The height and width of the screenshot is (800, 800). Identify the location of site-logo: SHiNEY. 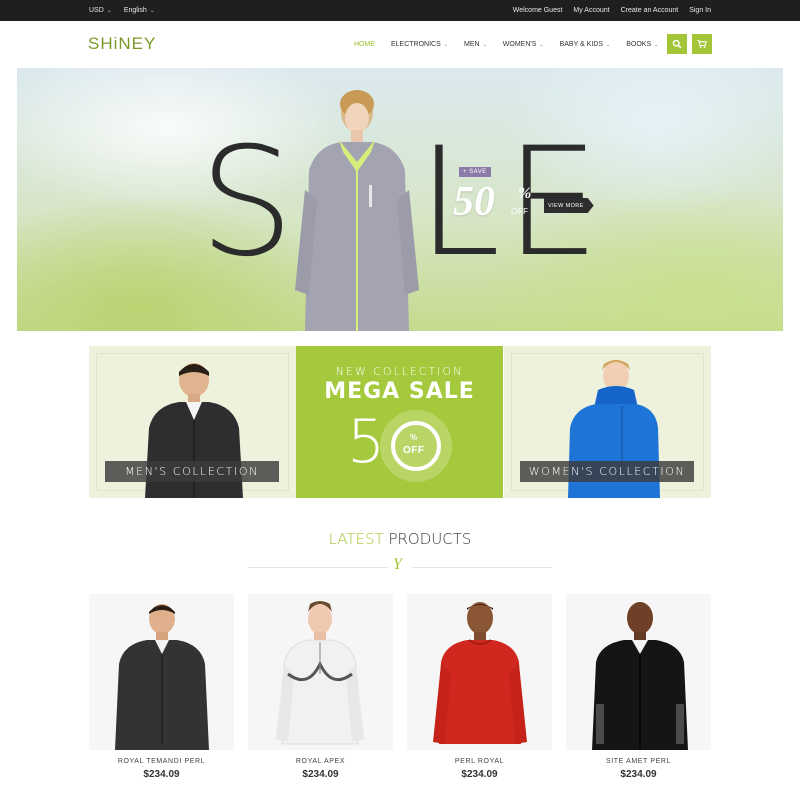
(122, 44).